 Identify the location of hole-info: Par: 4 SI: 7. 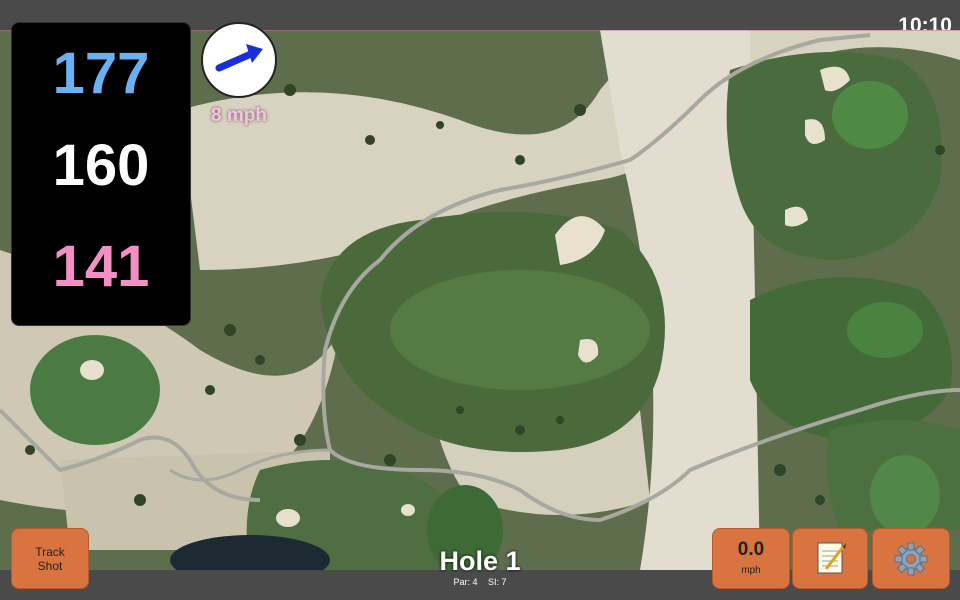
(480, 582).